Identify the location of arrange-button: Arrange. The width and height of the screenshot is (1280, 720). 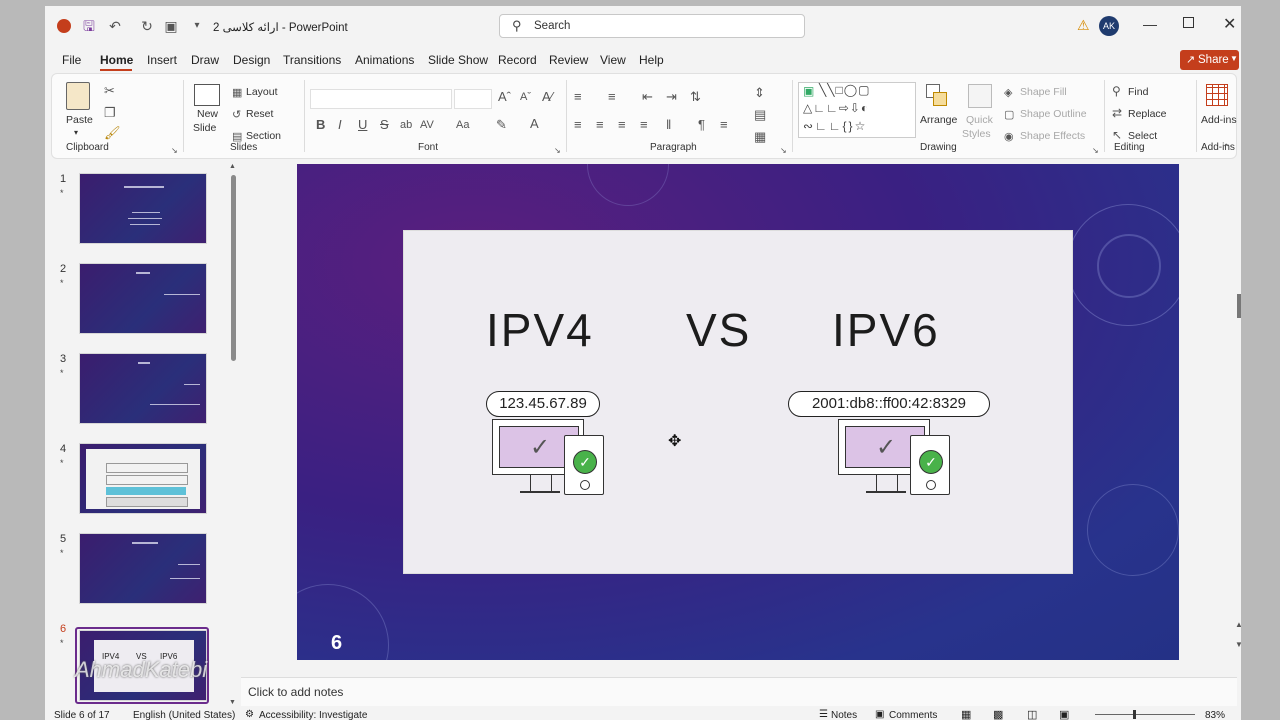
(938, 120).